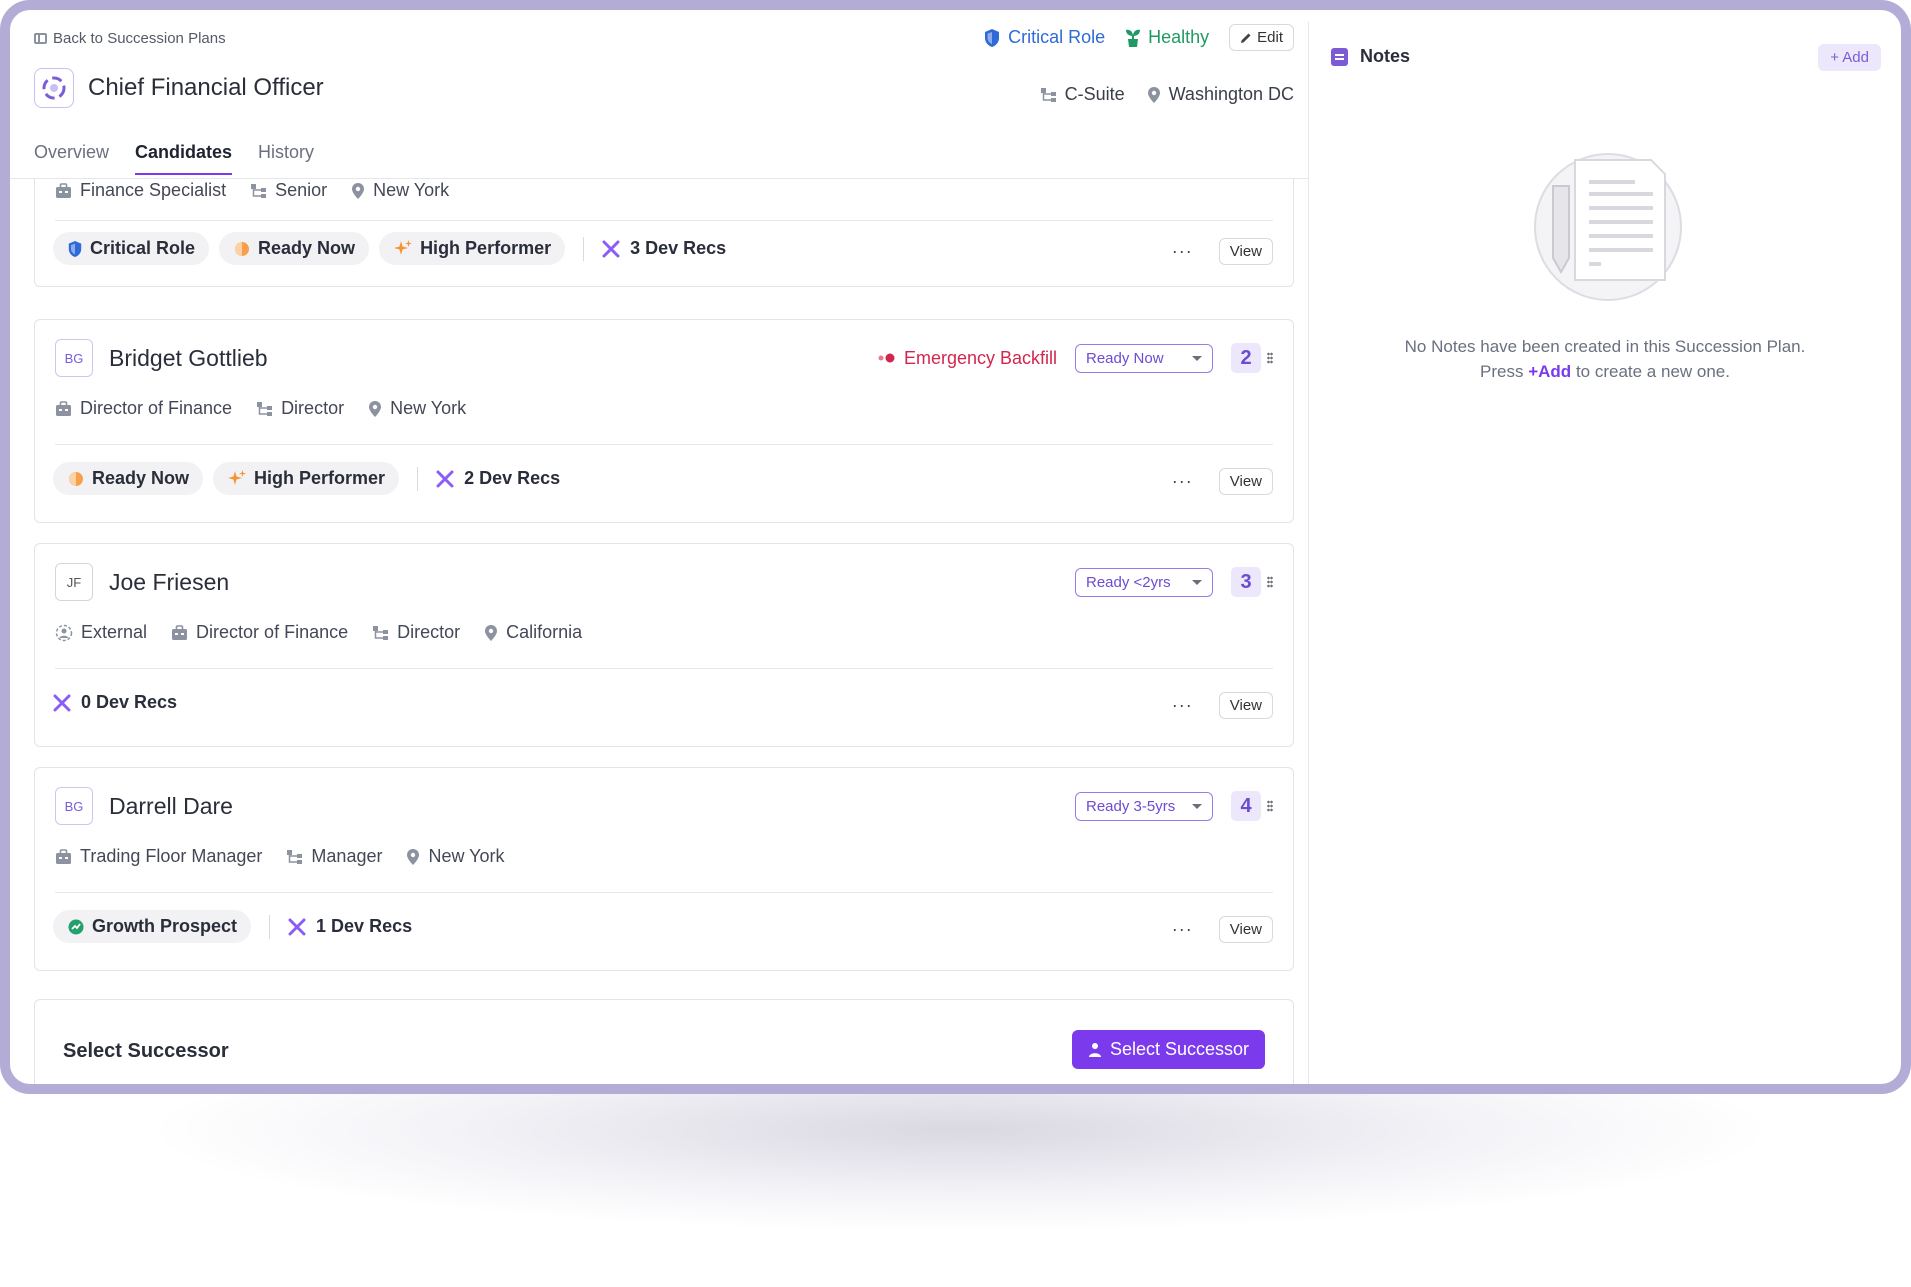 Image resolution: width=1911 pixels, height=1287 pixels. What do you see at coordinates (544, 632) in the screenshot?
I see `candidate-location-label: California` at bounding box center [544, 632].